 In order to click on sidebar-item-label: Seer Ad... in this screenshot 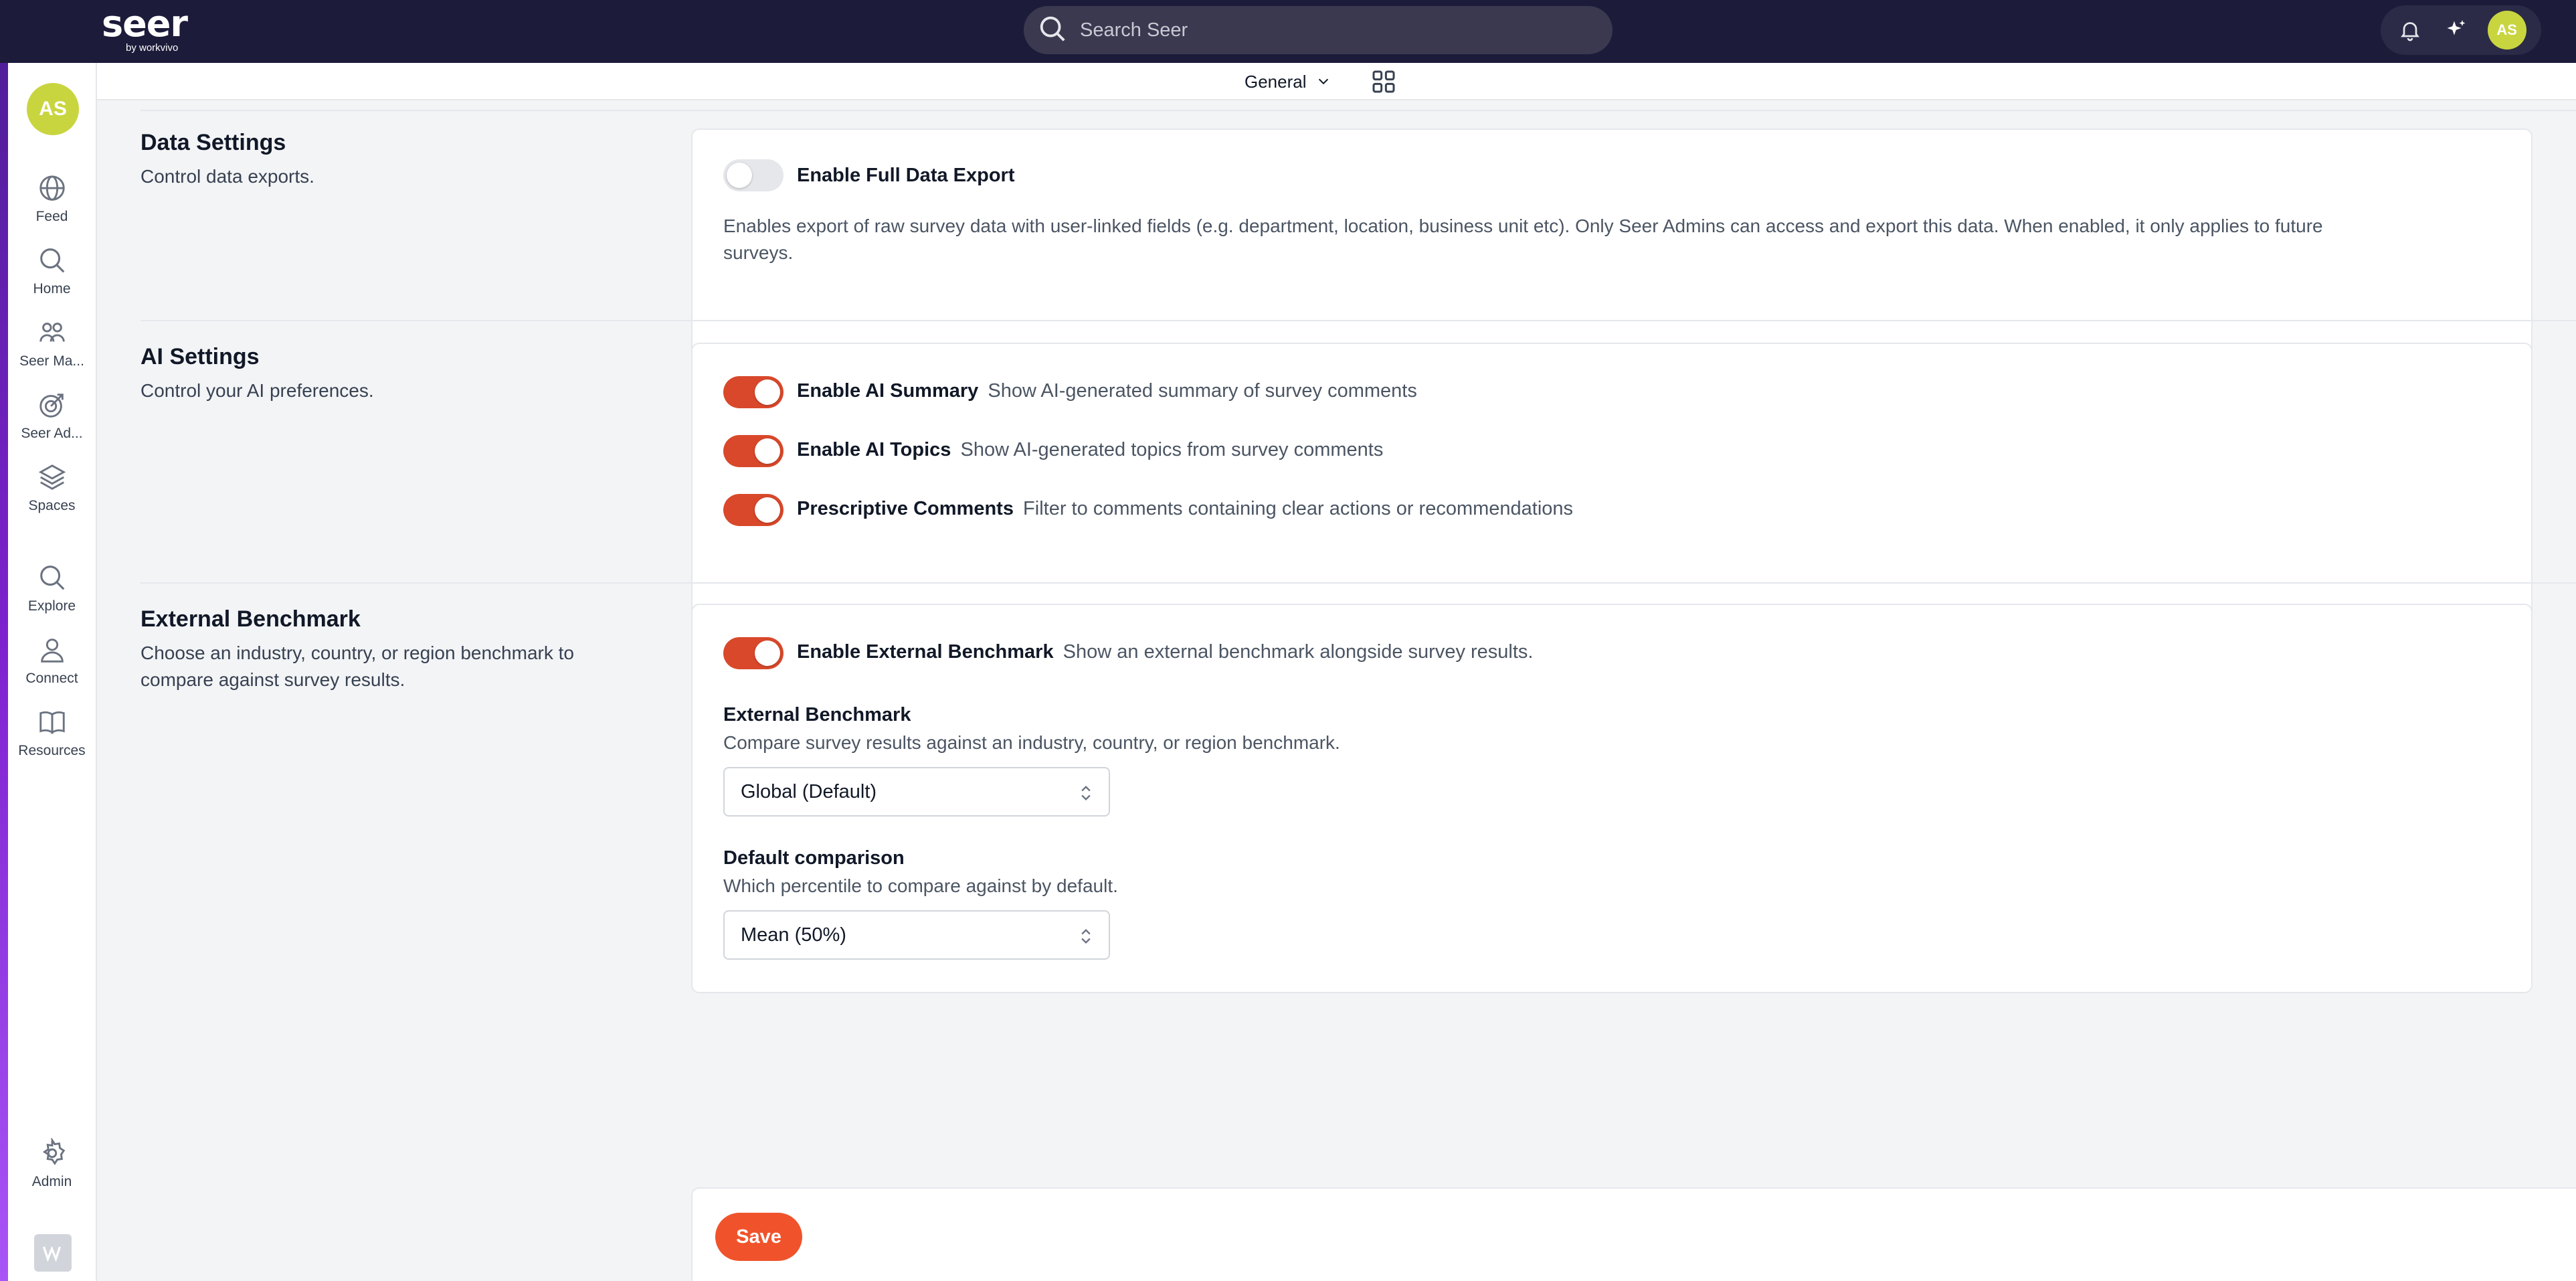, I will do `click(52, 433)`.